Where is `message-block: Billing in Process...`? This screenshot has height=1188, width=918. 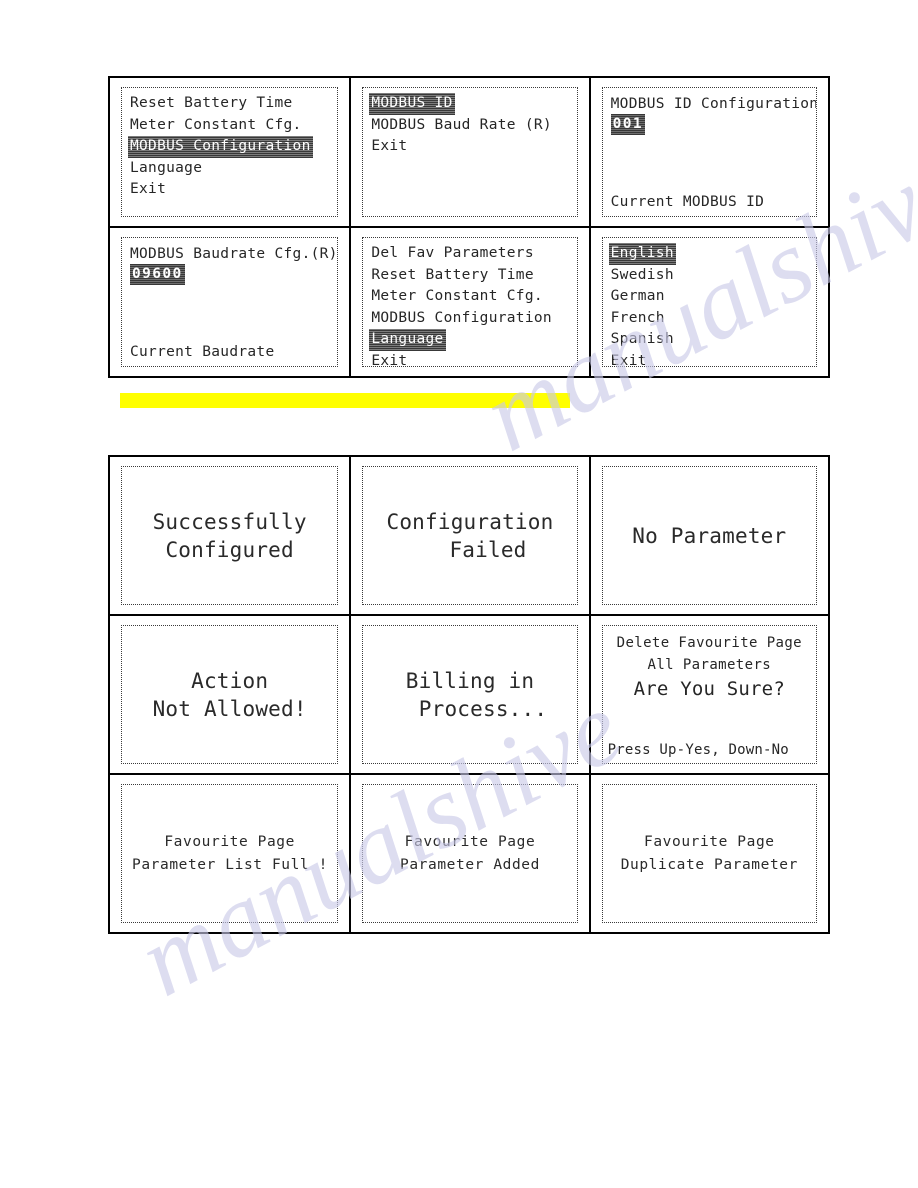
message-block: Billing in Process... is located at coordinates (469, 695).